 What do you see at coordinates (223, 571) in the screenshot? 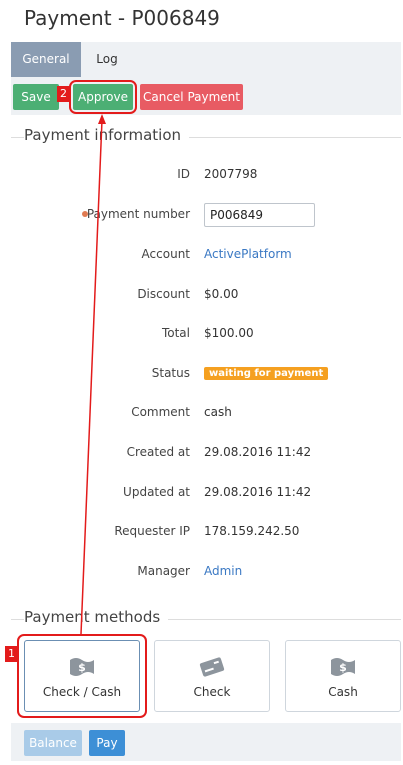
I see `manager-link: Admin` at bounding box center [223, 571].